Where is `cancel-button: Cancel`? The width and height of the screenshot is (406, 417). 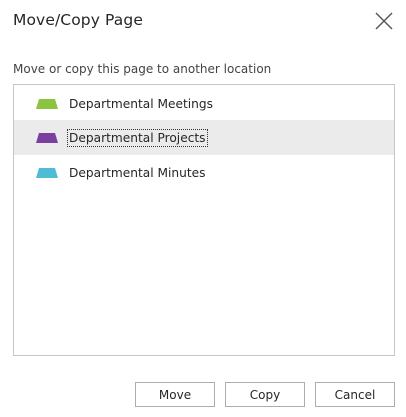
cancel-button: Cancel is located at coordinates (355, 394).